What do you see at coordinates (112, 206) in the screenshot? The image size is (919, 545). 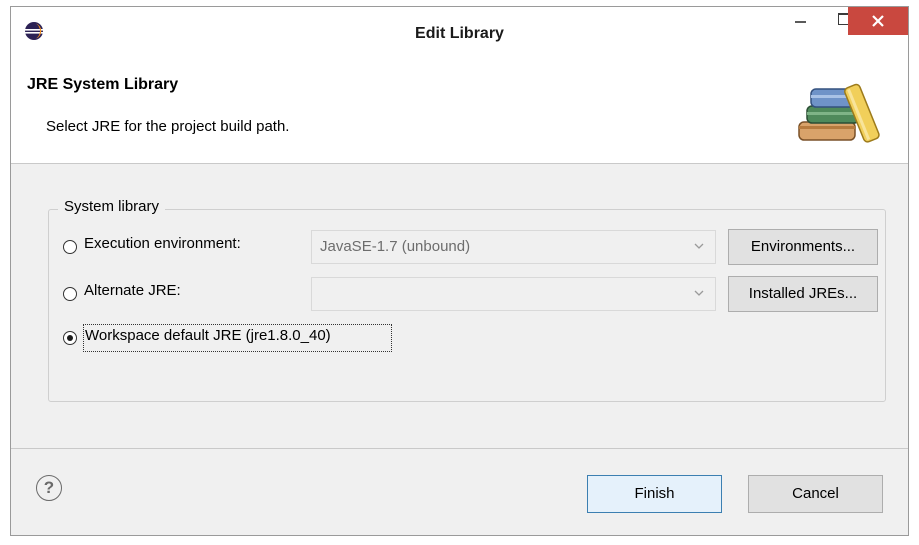 I see `system-library-group-label: System library` at bounding box center [112, 206].